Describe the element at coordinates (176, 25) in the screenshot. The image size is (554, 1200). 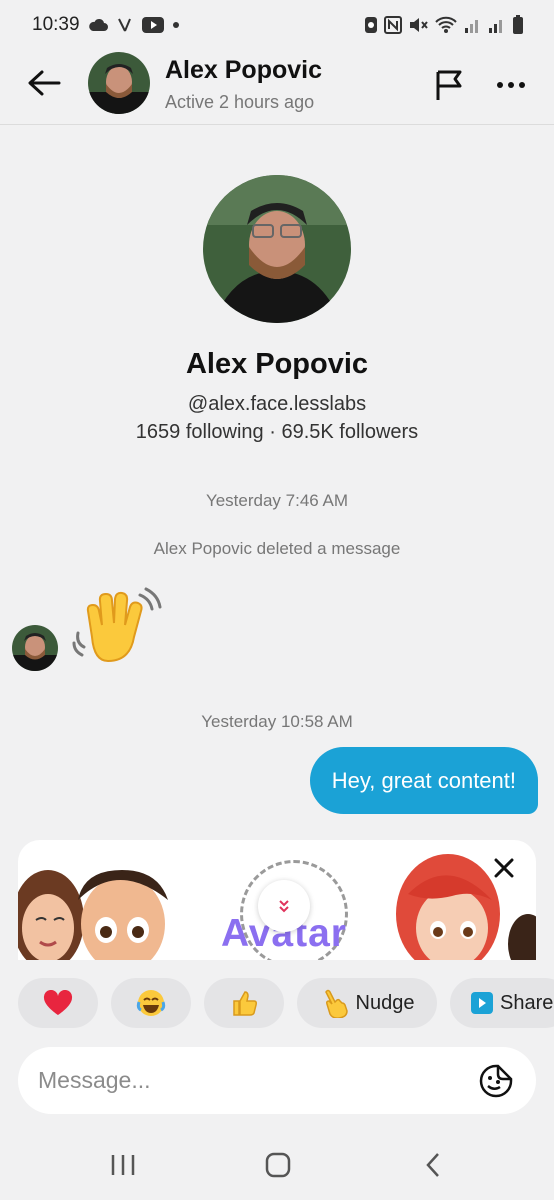
I see `dot-icon` at that location.